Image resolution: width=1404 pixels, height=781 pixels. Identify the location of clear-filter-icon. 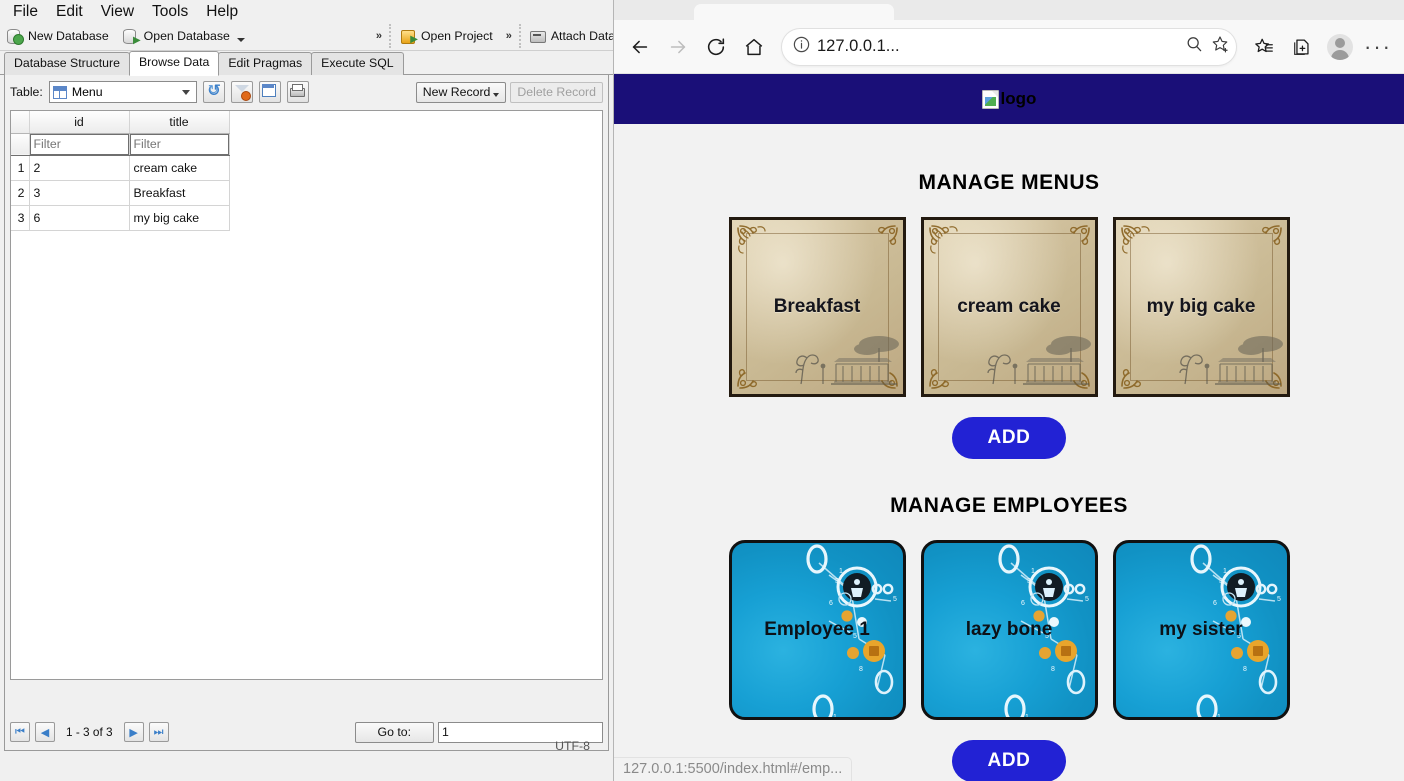
(241, 92).